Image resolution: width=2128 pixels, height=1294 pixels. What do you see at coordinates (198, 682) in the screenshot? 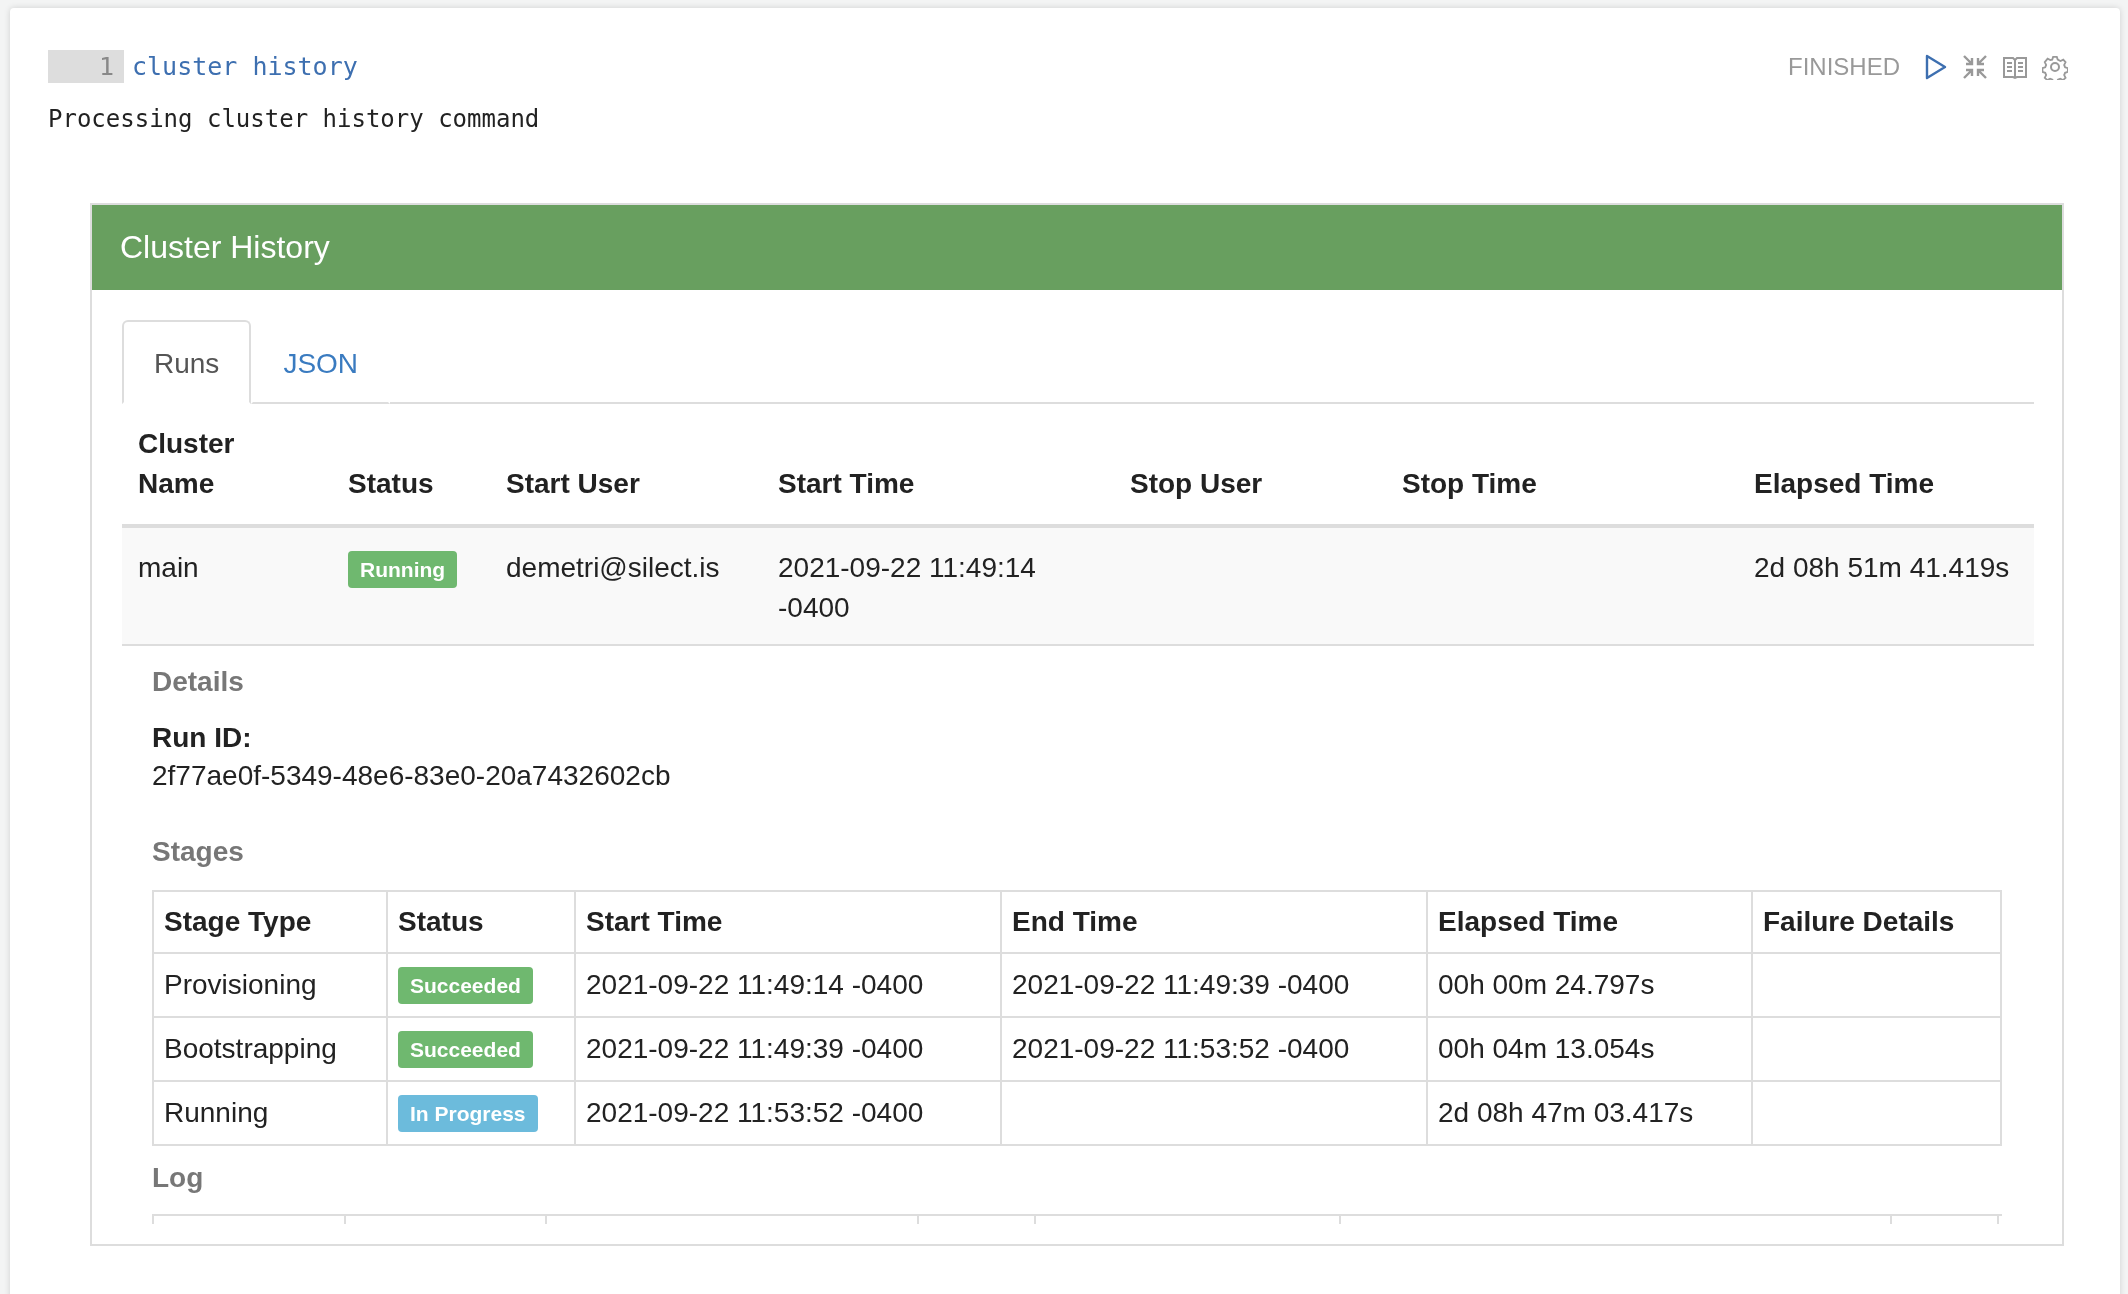
I see `section-heading: Details` at bounding box center [198, 682].